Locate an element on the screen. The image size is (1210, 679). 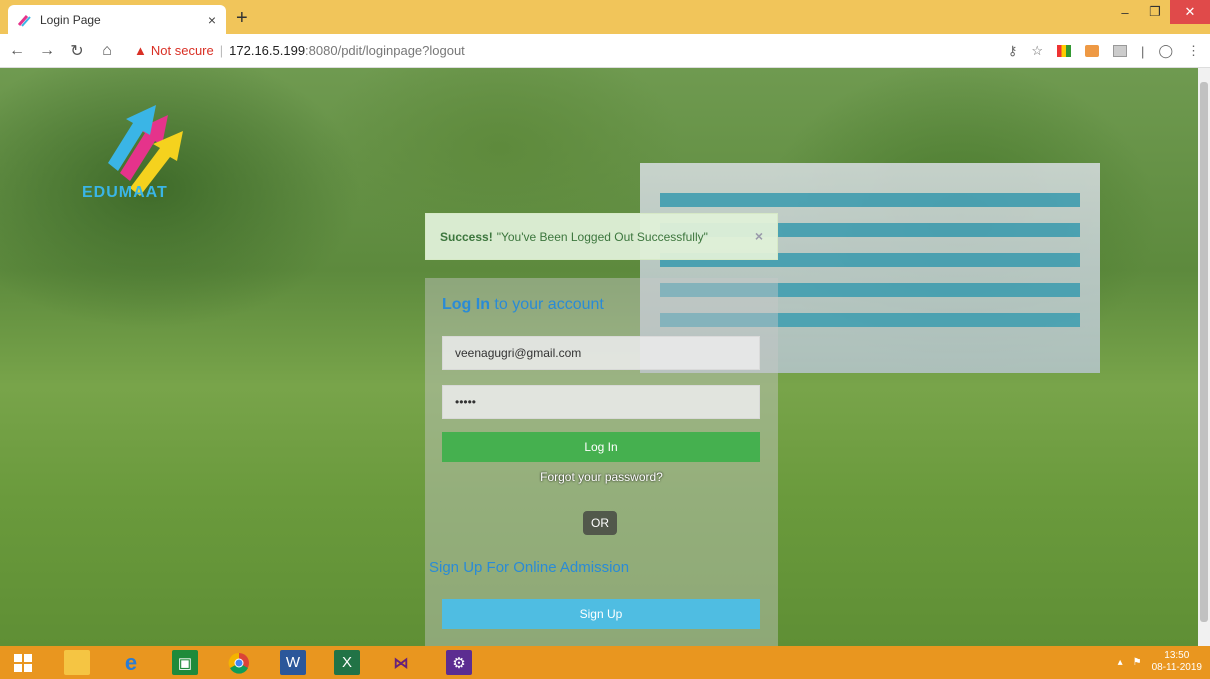
word-icon: W is located at coordinates (293, 662).